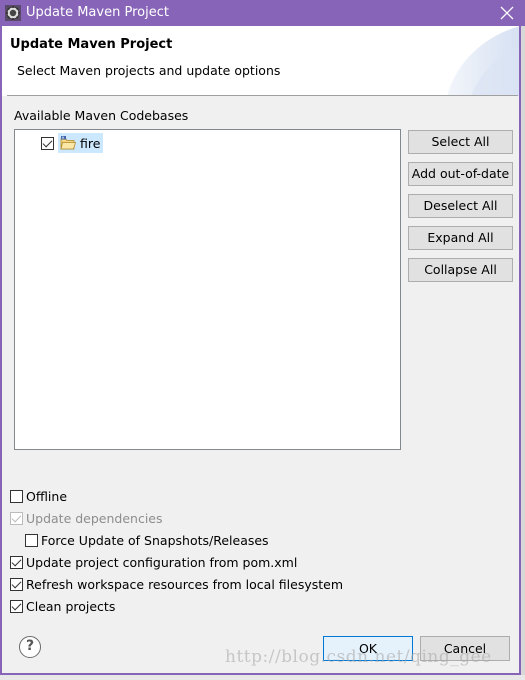 The width and height of the screenshot is (525, 680). I want to click on svg-text: M, so click(63, 138).